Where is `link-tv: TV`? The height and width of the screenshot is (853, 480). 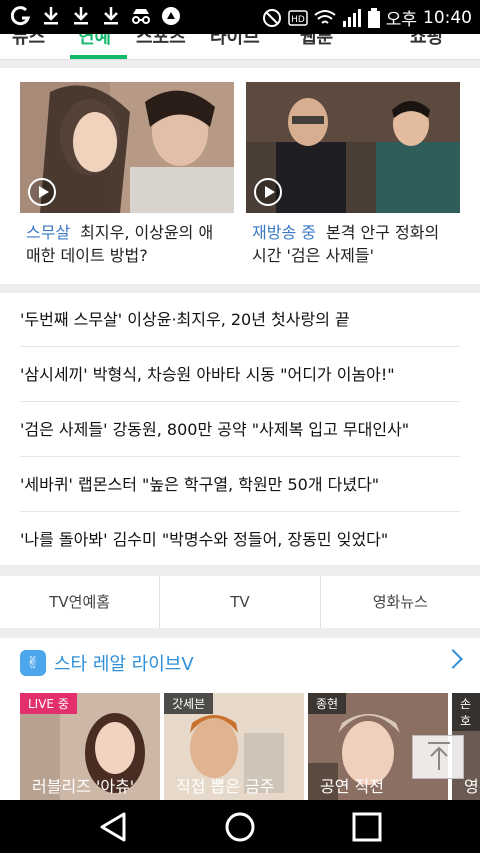 link-tv: TV is located at coordinates (240, 602).